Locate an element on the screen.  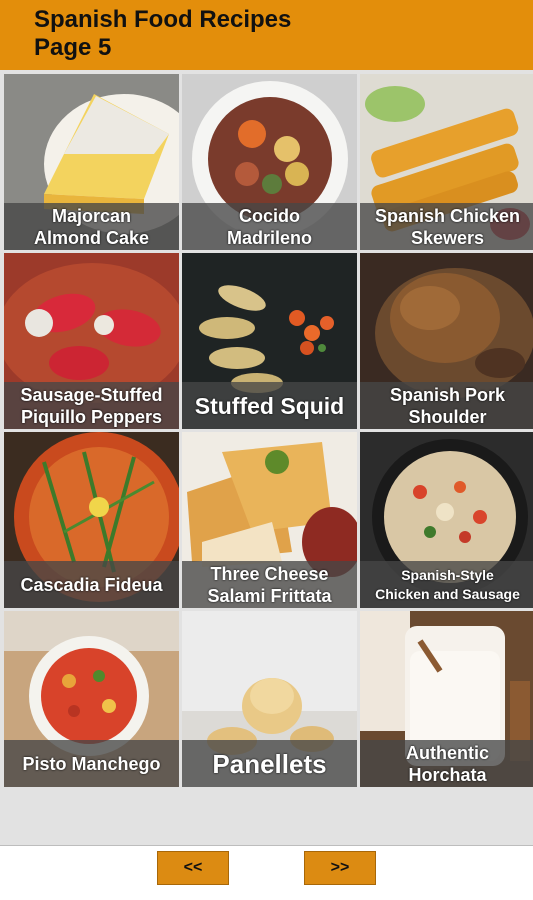
recipe-label: Three Cheese Salami Frittata is located at coordinates (269, 584).